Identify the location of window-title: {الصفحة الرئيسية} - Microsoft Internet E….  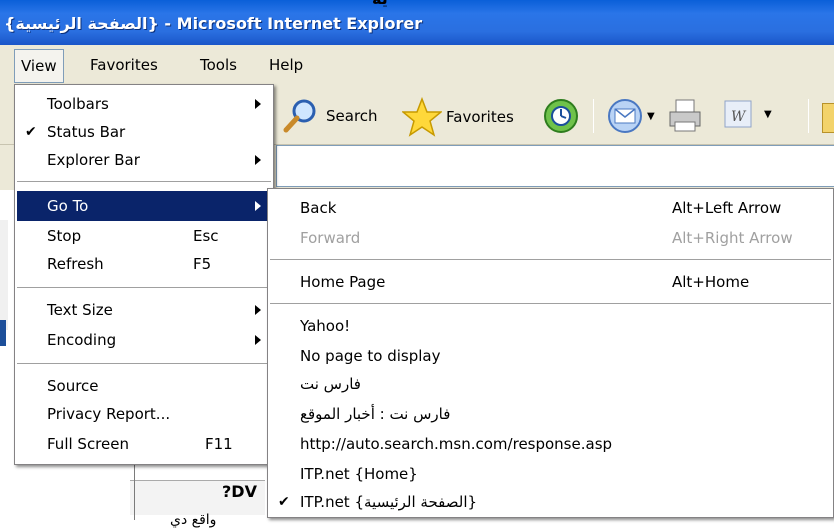
(213, 23).